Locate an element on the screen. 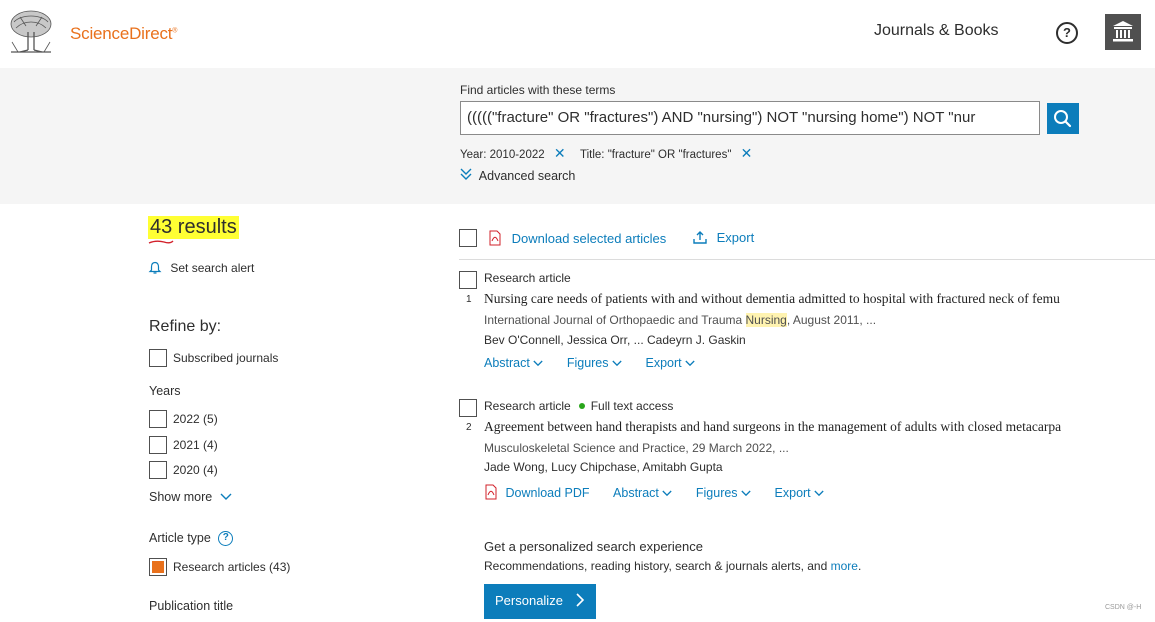 This screenshot has height=622, width=1155. export-icon is located at coordinates (702, 237).